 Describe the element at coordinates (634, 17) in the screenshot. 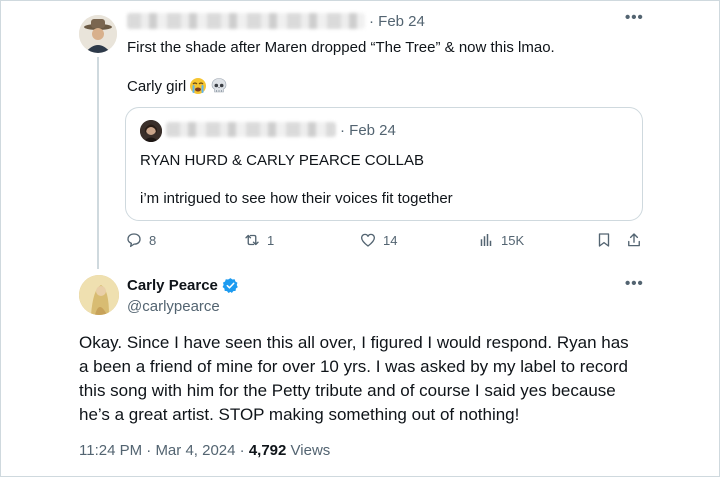

I see `reply-more-options-button: •••` at that location.